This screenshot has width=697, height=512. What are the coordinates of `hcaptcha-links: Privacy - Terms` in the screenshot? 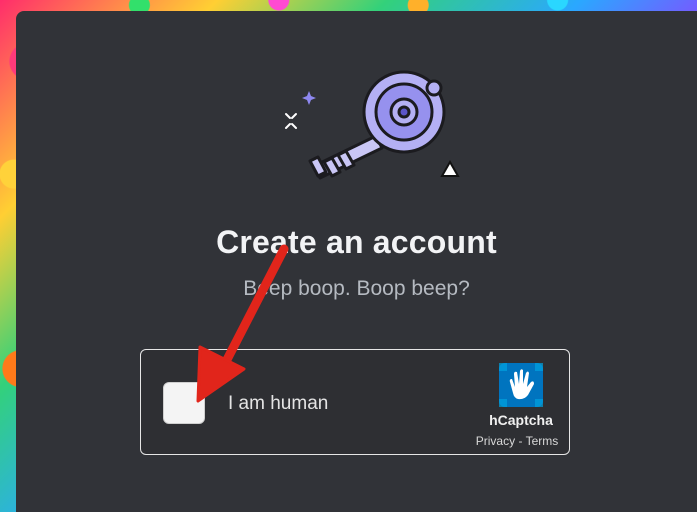 It's located at (517, 441).